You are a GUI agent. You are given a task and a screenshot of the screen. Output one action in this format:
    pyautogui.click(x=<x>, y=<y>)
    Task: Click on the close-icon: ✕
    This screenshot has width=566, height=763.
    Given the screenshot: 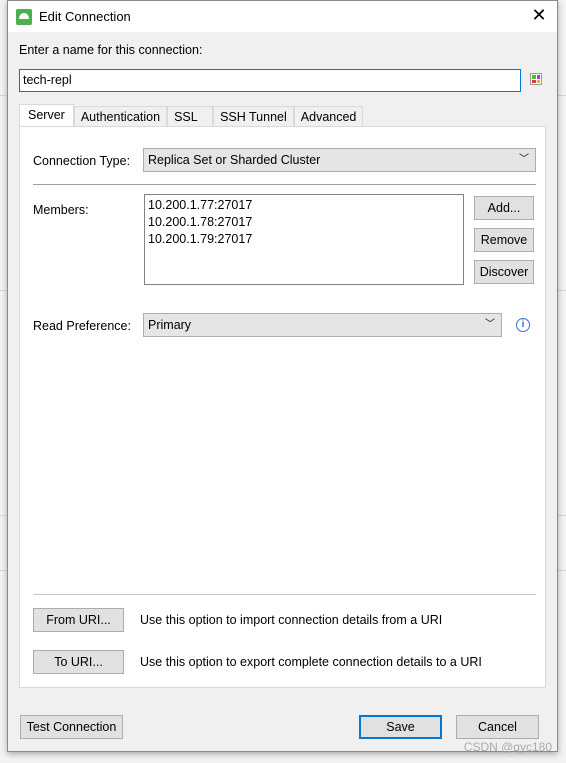 What is the action you would take?
    pyautogui.click(x=539, y=15)
    